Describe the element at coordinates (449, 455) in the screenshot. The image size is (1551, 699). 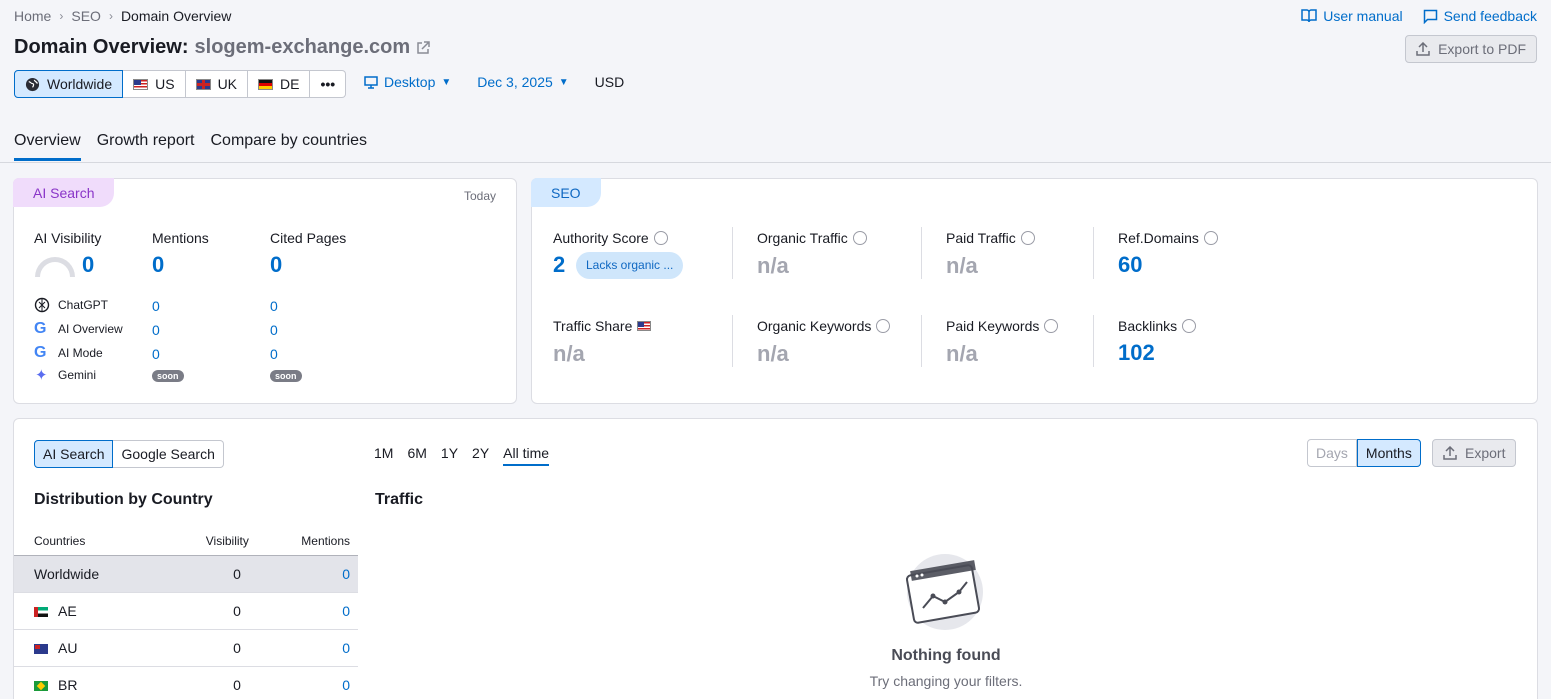
I see `range-1y: 1Y` at that location.